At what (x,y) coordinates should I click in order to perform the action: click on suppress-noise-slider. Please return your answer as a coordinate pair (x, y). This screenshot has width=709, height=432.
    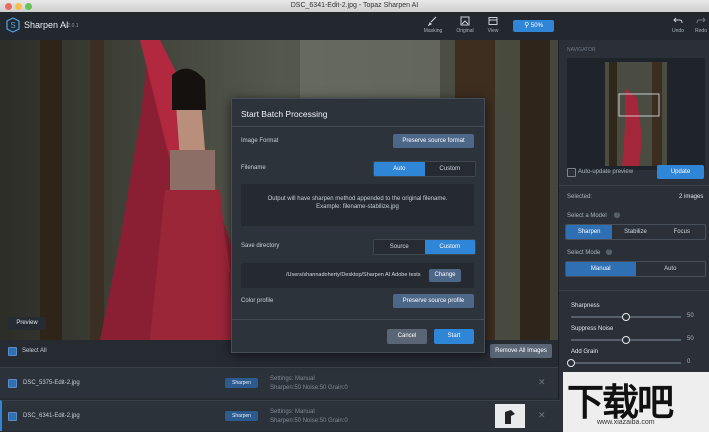
    Looking at the image, I should click on (626, 340).